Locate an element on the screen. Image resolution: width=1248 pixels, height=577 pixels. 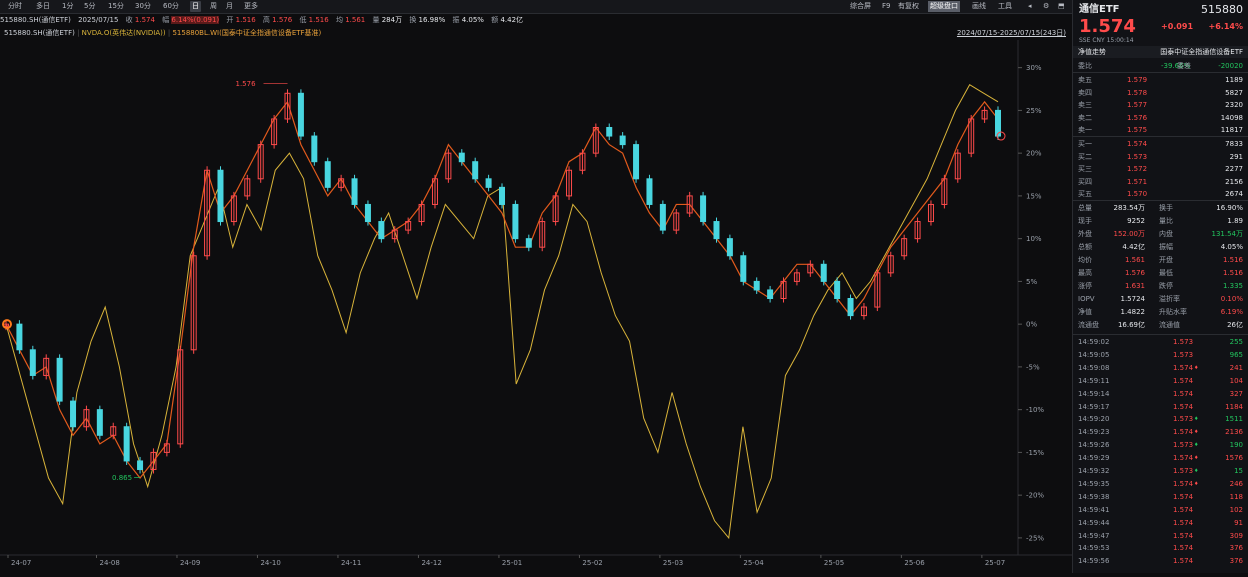
tick-volume: 327 is located at coordinates (1236, 393).